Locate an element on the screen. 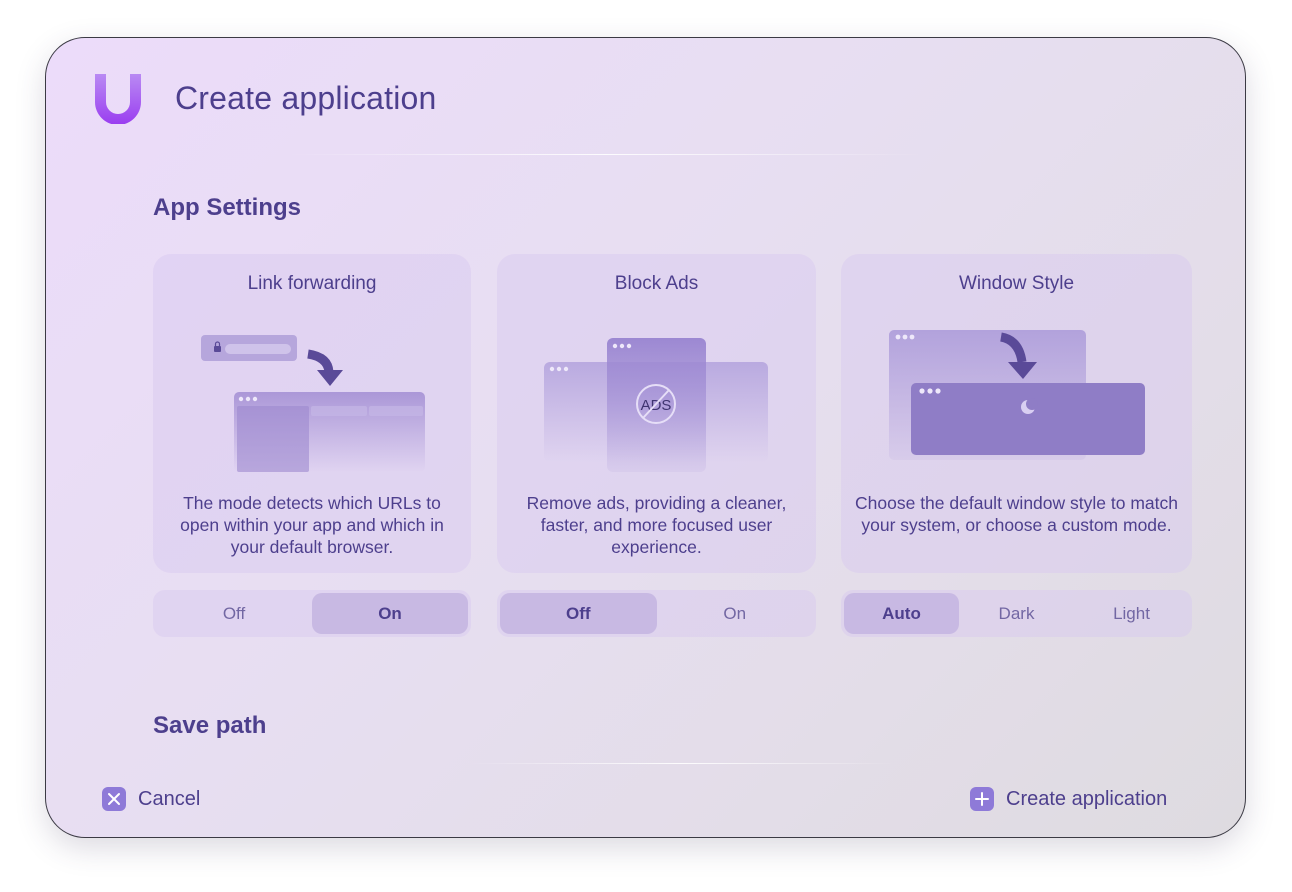 Image resolution: width=1292 pixels, height=892 pixels. window-style-selector: Auto Dark Light is located at coordinates (1016, 613).